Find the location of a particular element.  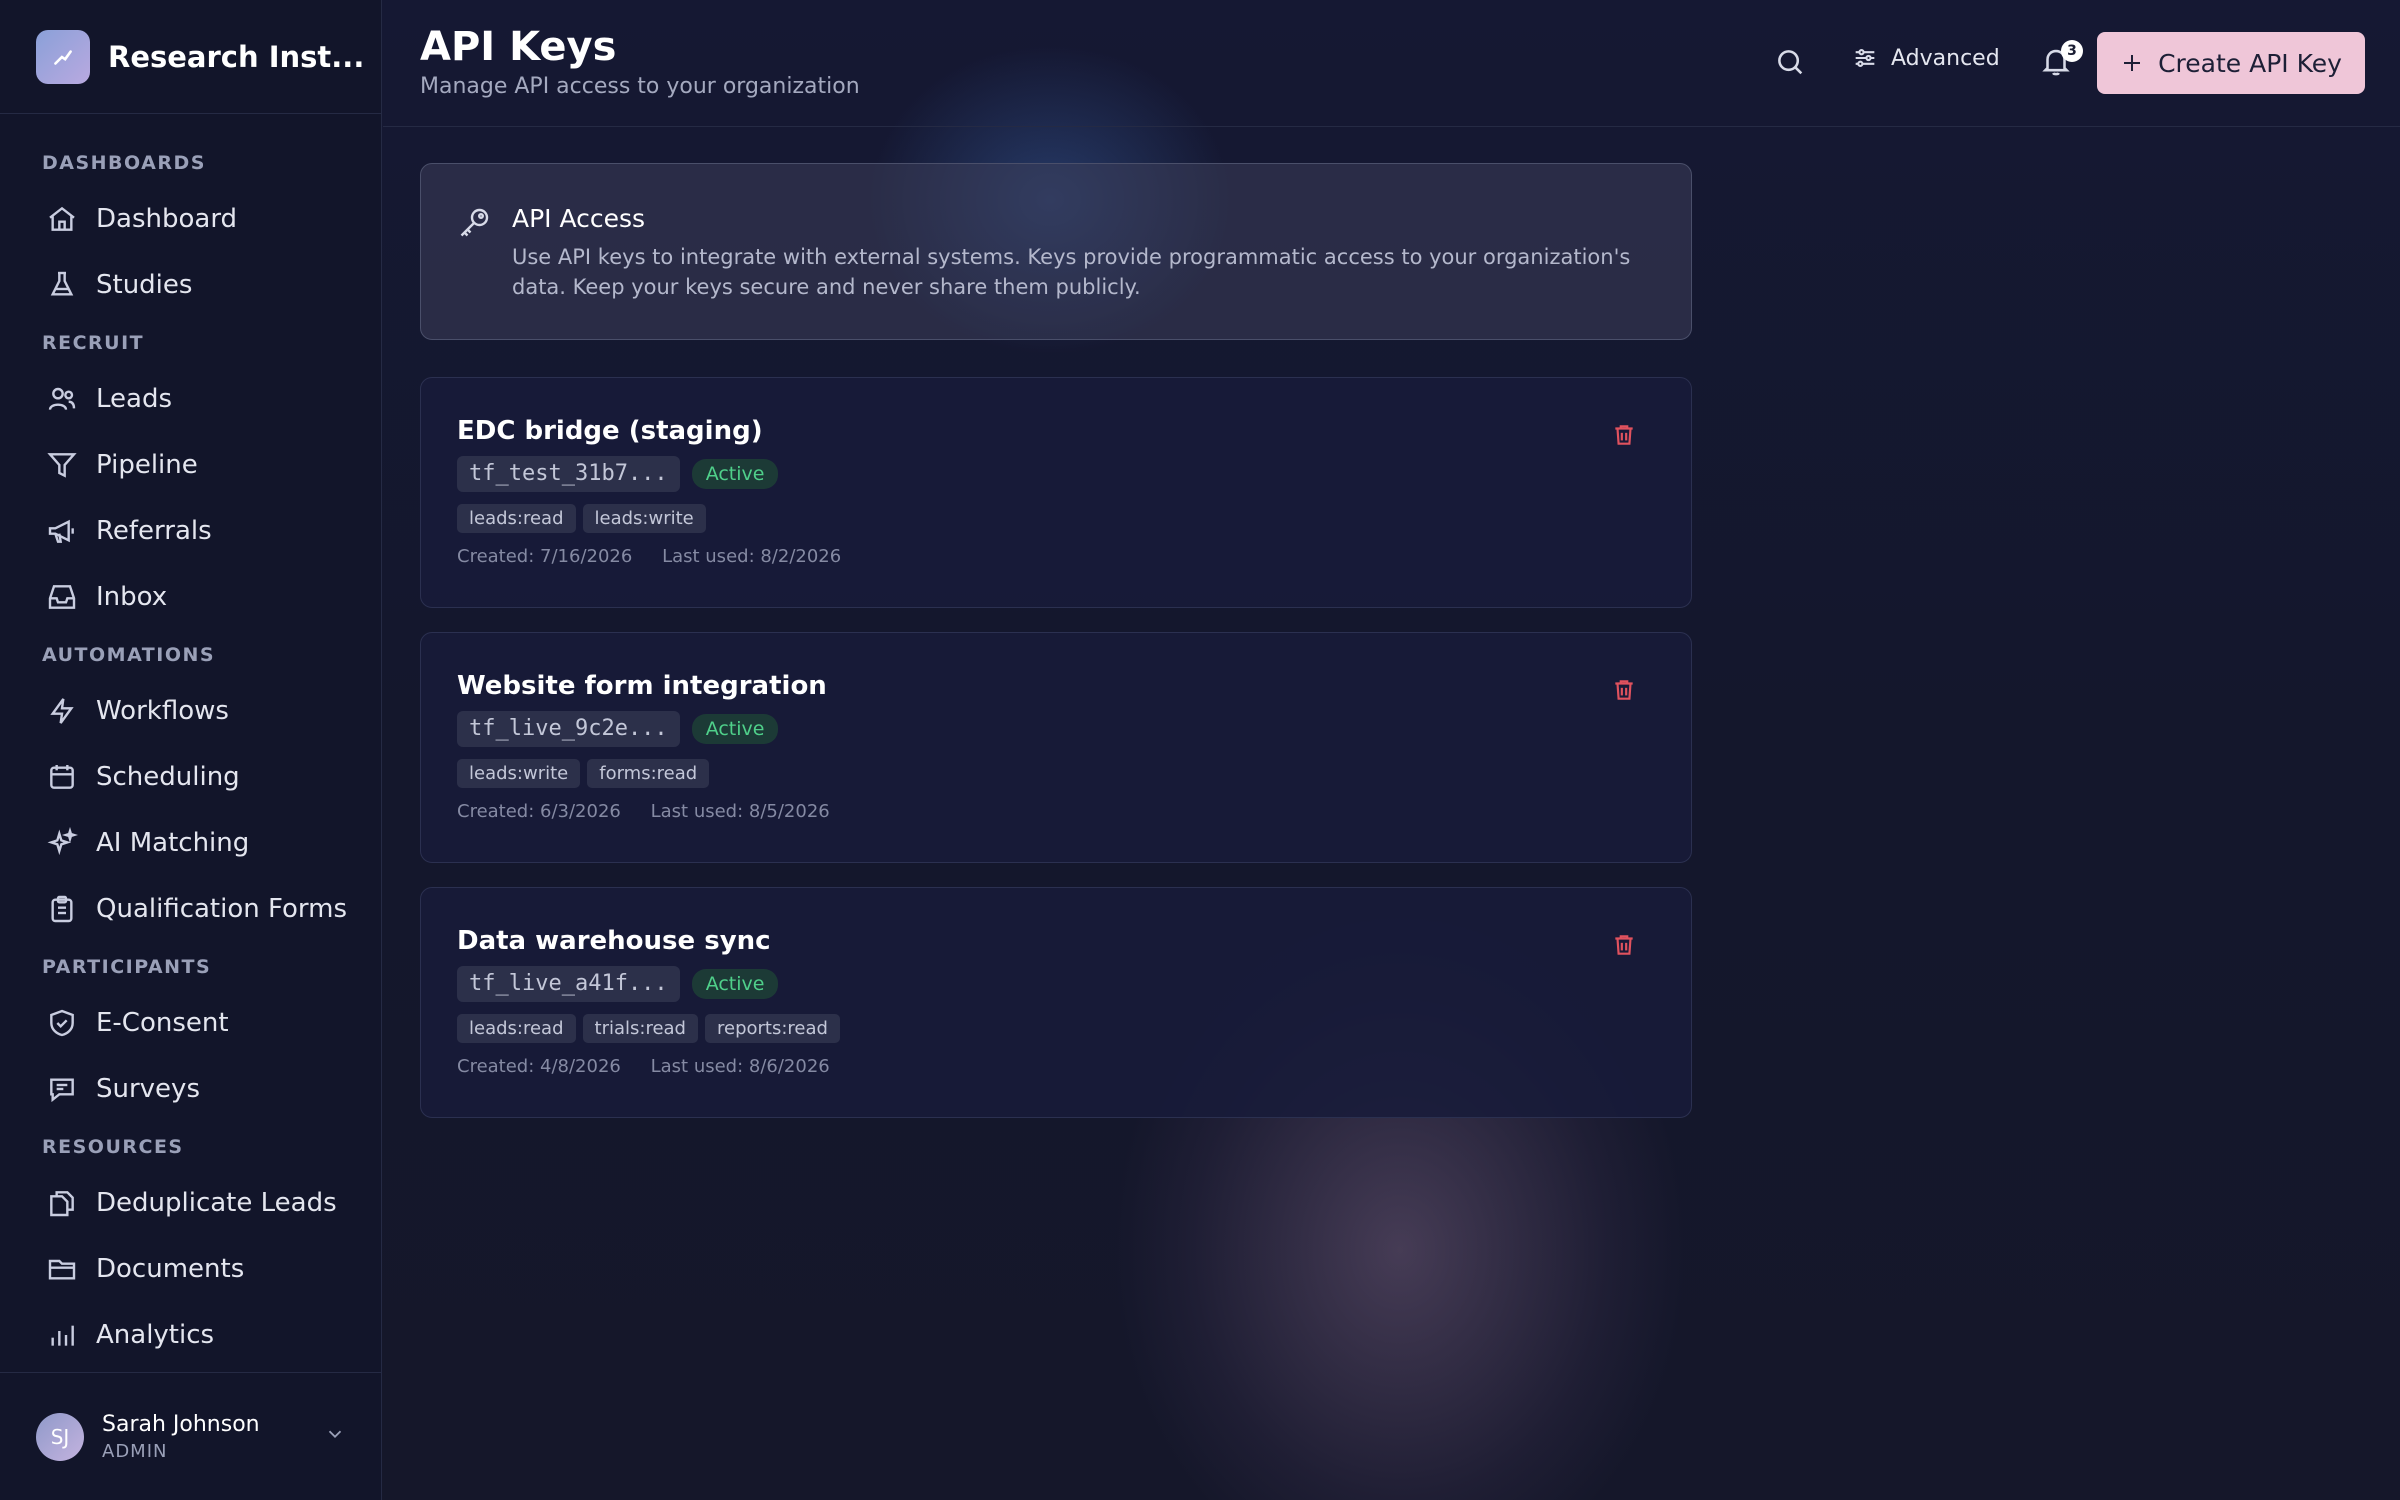

sidebar-item-referrals: Referrals is located at coordinates (190, 531).